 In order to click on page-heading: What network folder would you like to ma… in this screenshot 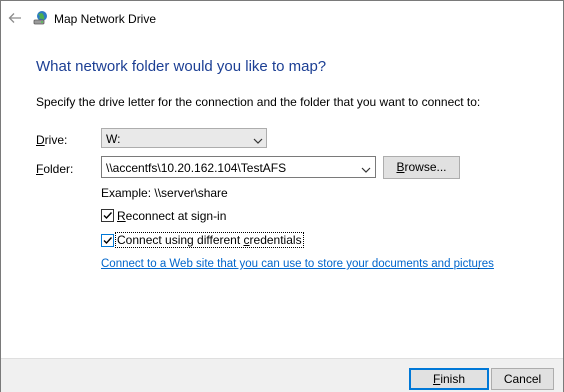, I will do `click(181, 66)`.